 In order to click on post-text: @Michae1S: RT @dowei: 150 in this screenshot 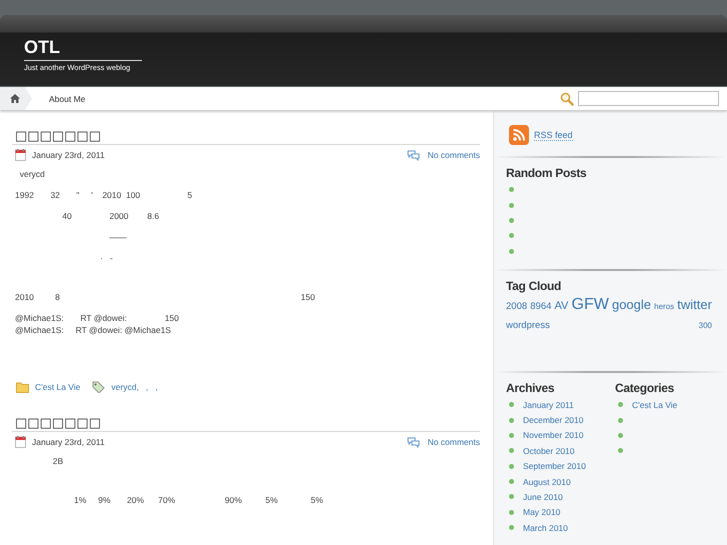, I will do `click(97, 318)`.